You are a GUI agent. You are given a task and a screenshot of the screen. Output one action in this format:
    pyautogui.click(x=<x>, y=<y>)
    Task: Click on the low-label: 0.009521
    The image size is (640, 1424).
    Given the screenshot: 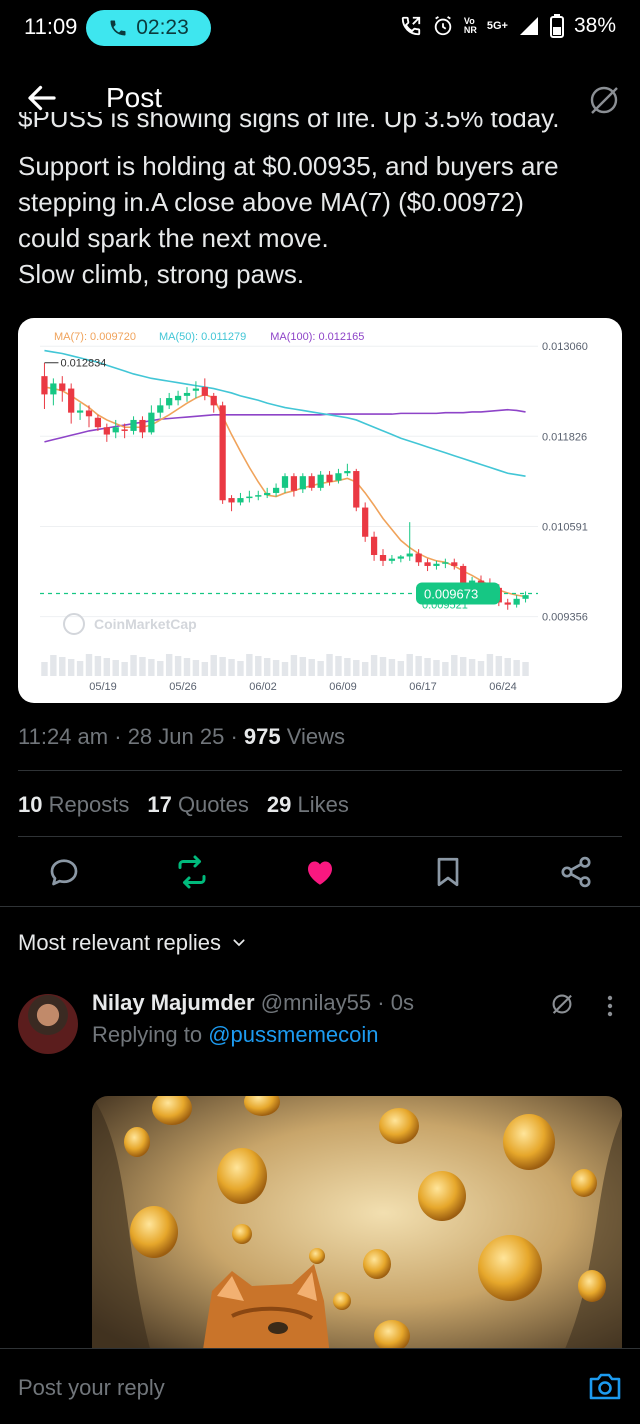 What is the action you would take?
    pyautogui.click(x=445, y=606)
    